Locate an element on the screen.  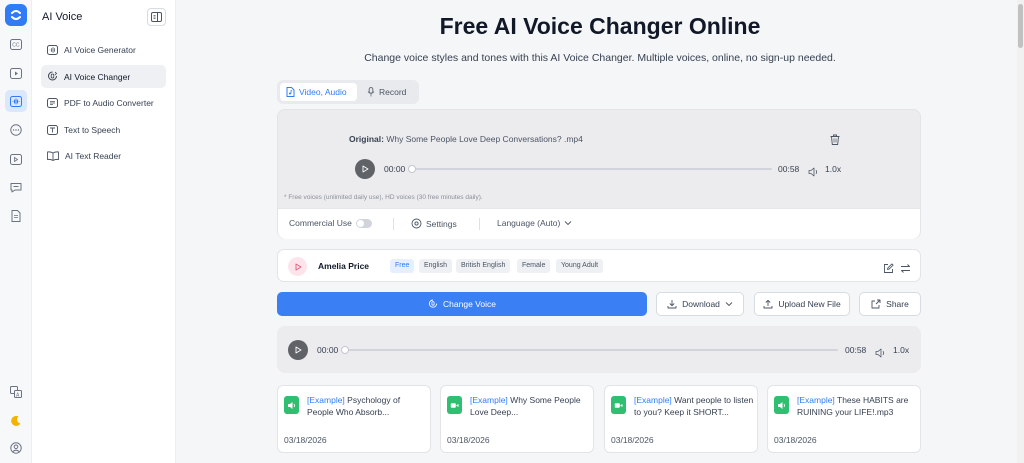
toggle-switch is located at coordinates (363, 223).